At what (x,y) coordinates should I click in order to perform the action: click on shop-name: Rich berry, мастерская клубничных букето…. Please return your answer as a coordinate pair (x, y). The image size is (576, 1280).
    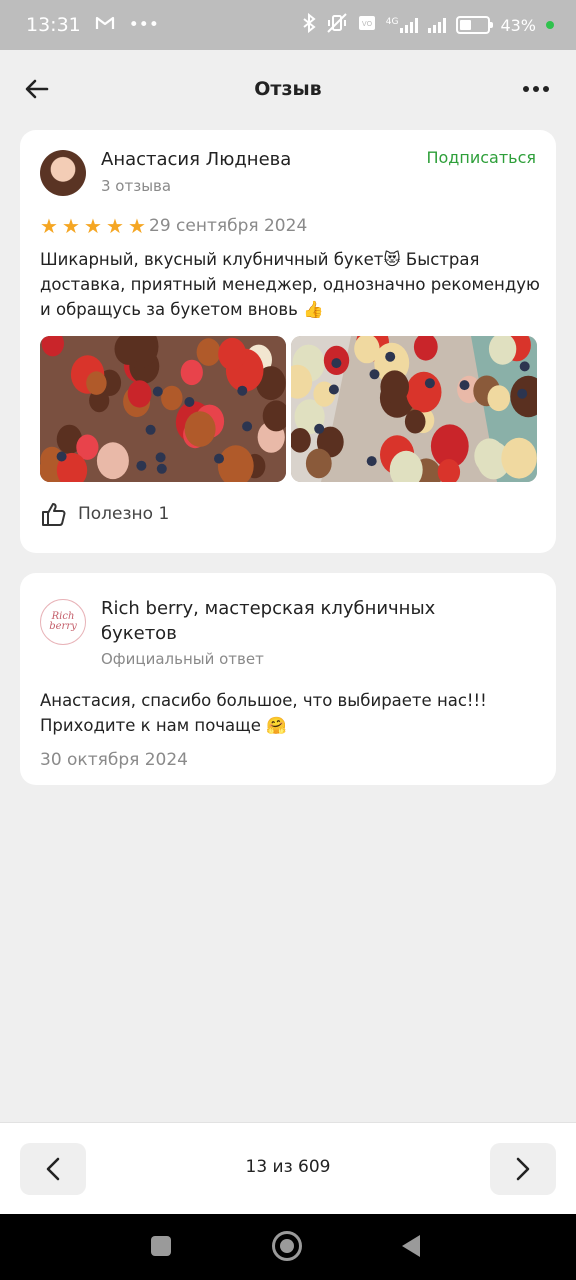
    Looking at the image, I should click on (301, 621).